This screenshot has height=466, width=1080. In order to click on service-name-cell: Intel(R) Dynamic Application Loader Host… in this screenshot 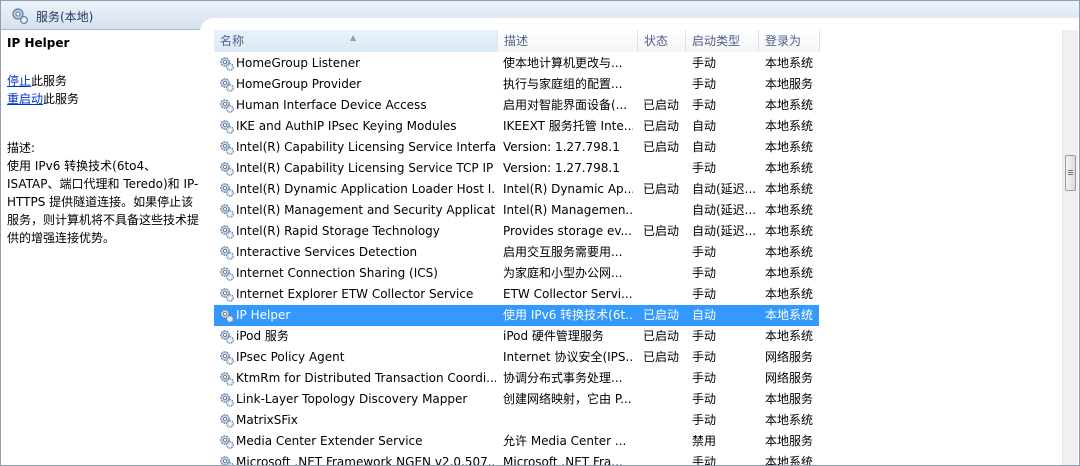, I will do `click(366, 189)`.